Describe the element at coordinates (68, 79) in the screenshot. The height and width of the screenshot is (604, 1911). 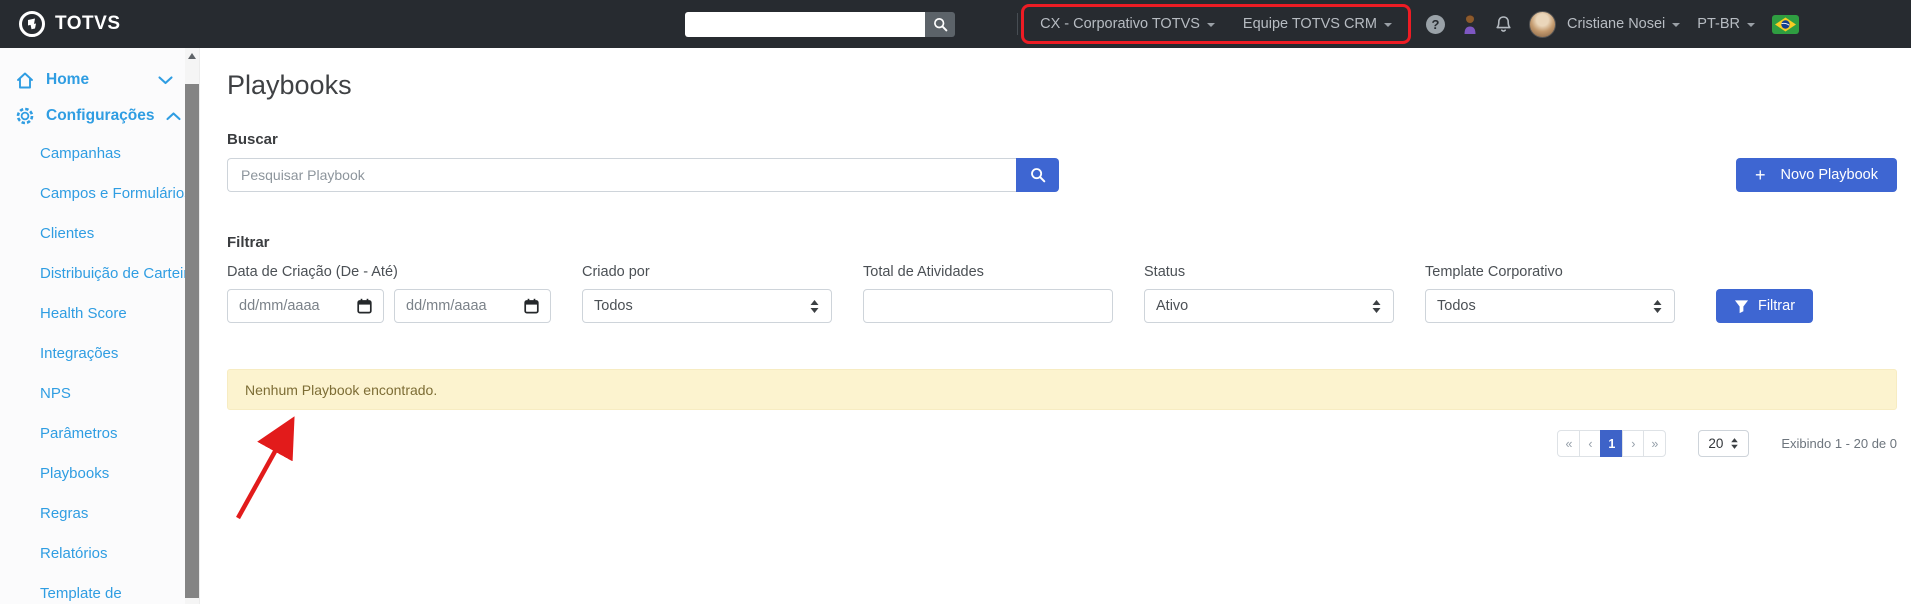
I see `sidebar-item-label: Home` at that location.